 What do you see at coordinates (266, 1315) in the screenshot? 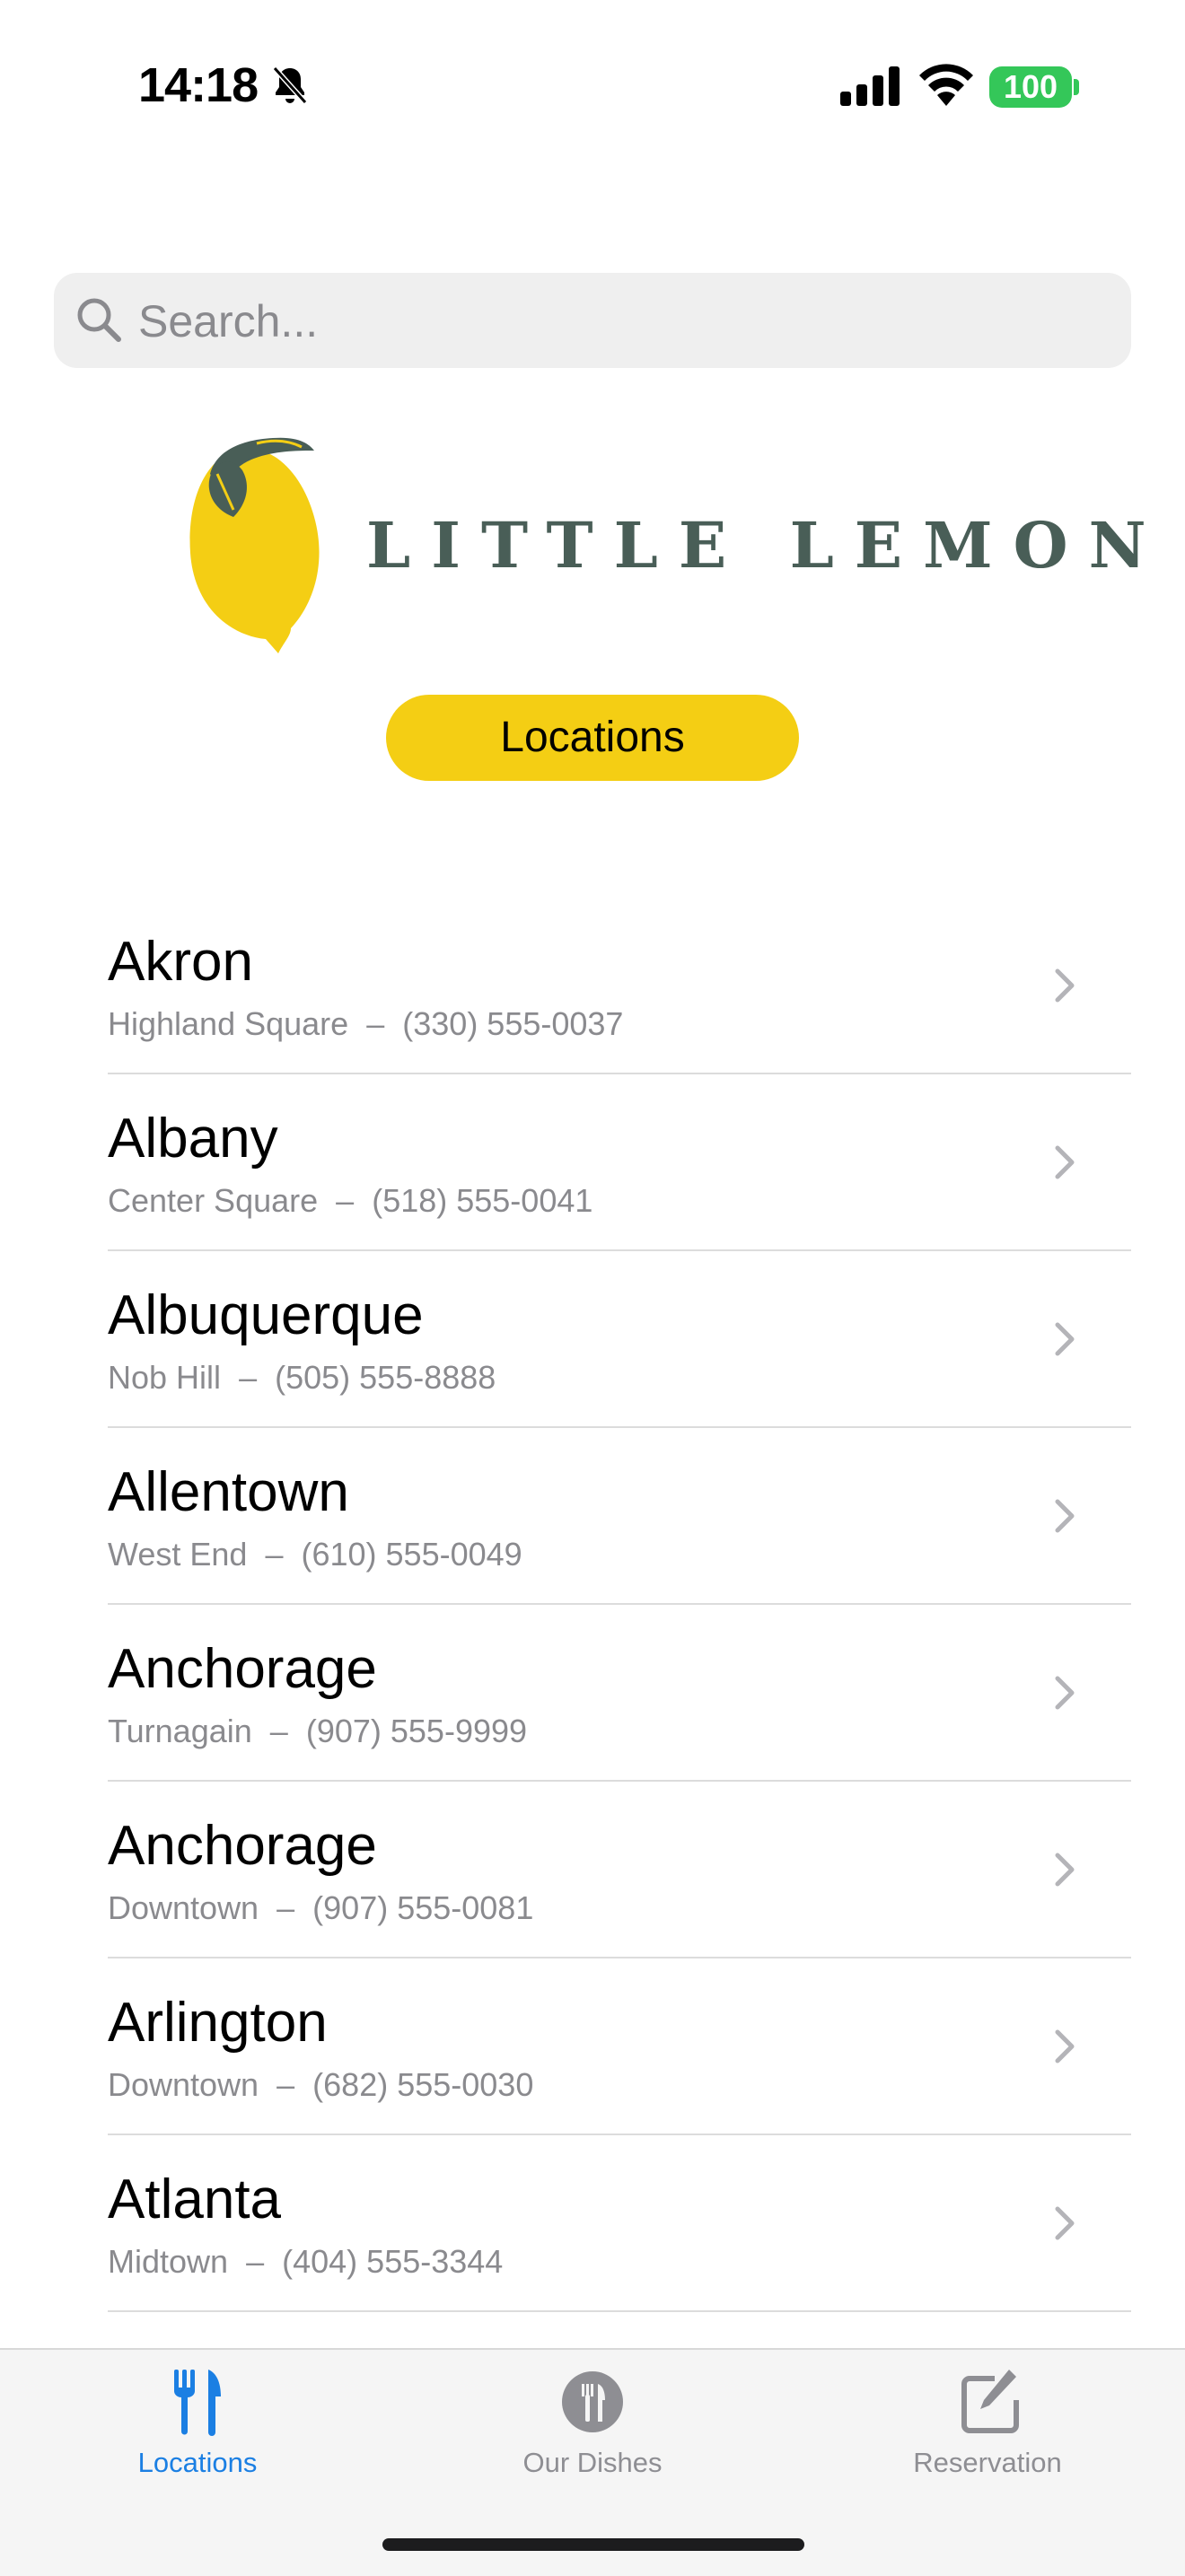
I see `location-city: Albuquerque` at bounding box center [266, 1315].